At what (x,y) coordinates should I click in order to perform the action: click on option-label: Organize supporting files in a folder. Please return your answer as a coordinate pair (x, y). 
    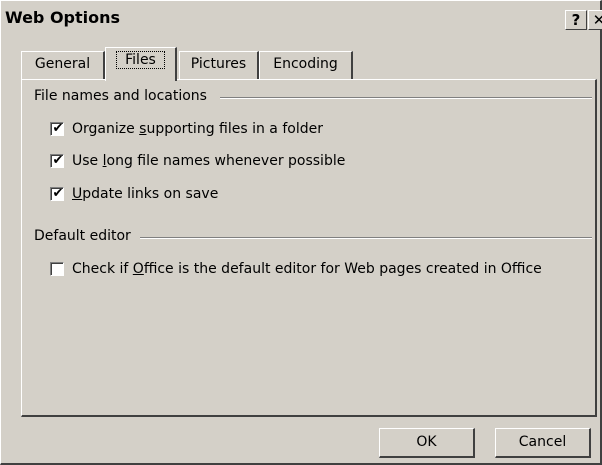
    Looking at the image, I should click on (197, 129).